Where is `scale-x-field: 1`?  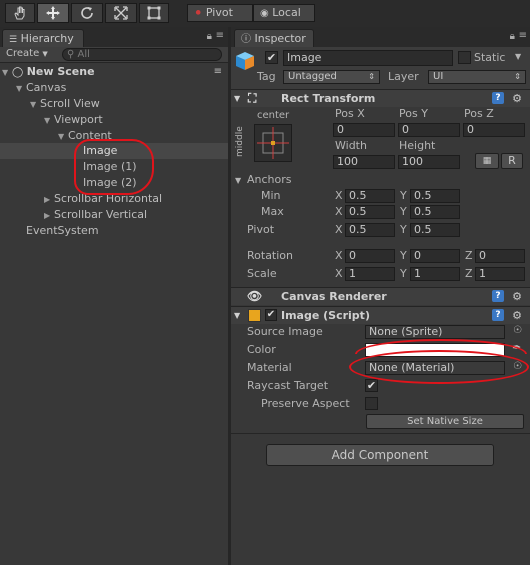 scale-x-field: 1 is located at coordinates (370, 274).